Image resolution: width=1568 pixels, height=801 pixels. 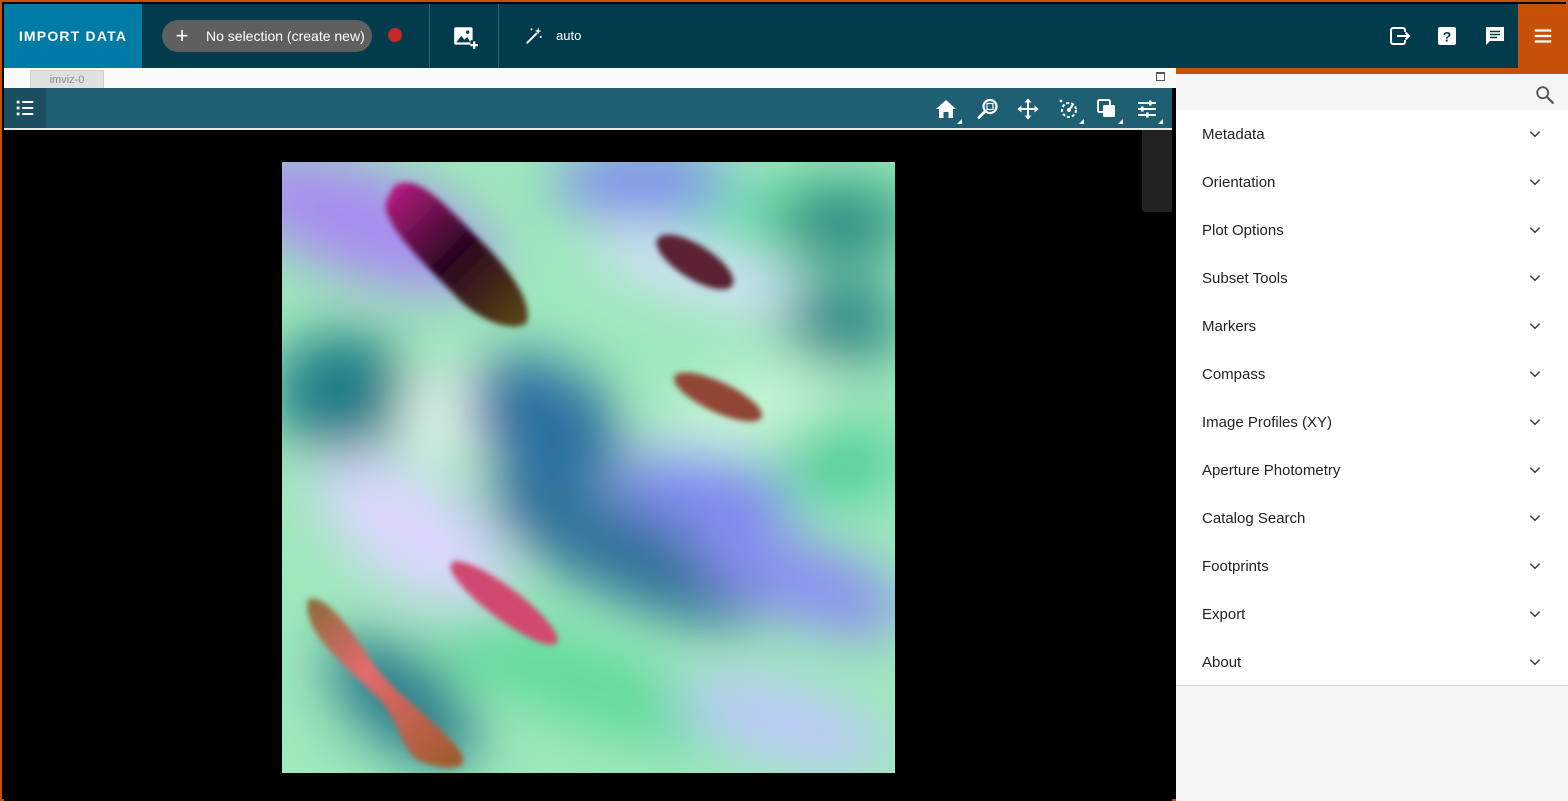 I want to click on link-mode-label: auto, so click(x=568, y=35).